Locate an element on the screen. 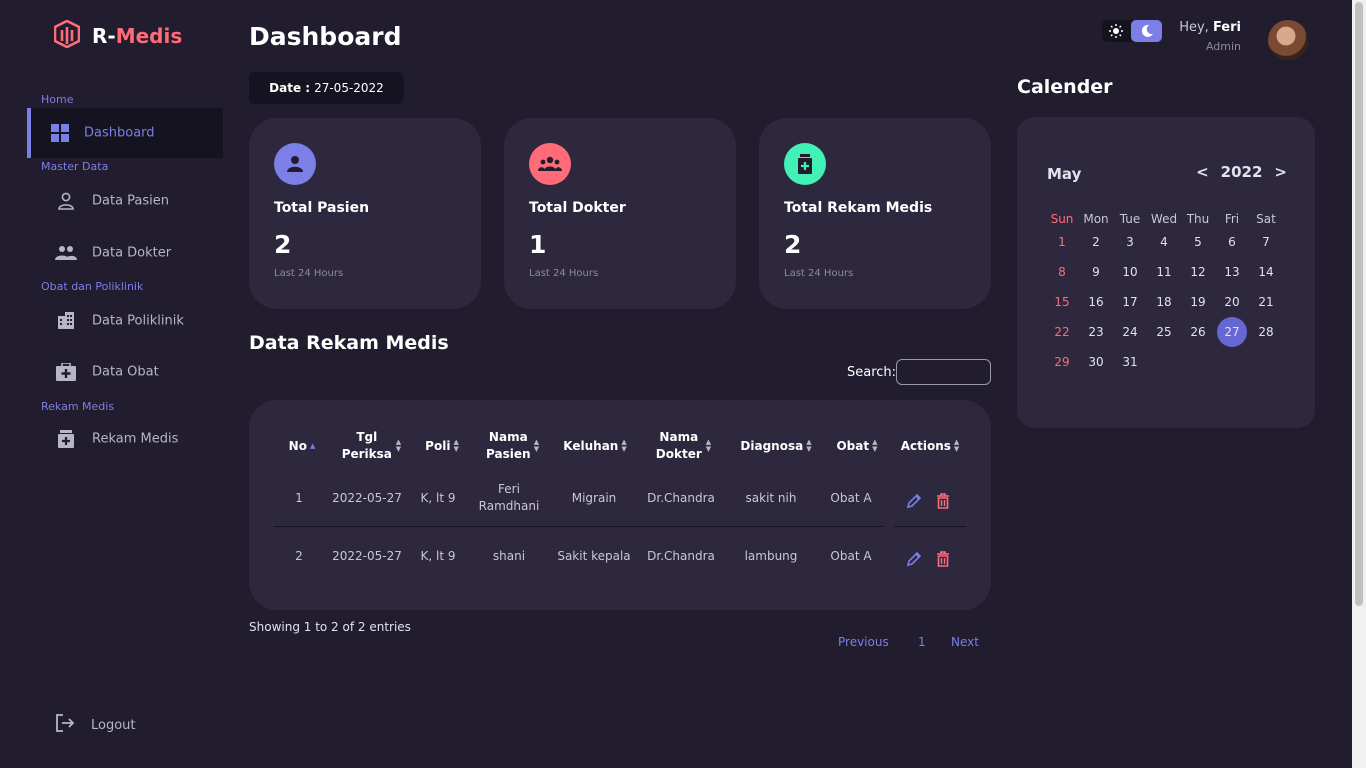 The image size is (1366, 768). sidebar-section-home: Home is located at coordinates (57, 99).